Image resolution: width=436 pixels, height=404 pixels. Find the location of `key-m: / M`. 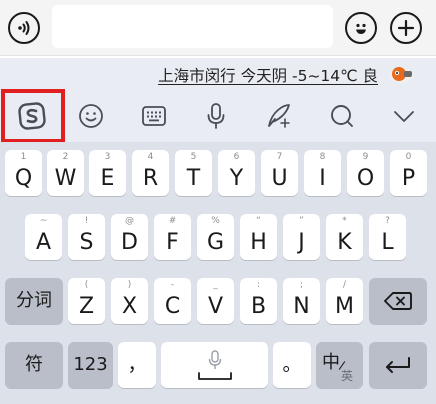

key-m: / M is located at coordinates (344, 301).